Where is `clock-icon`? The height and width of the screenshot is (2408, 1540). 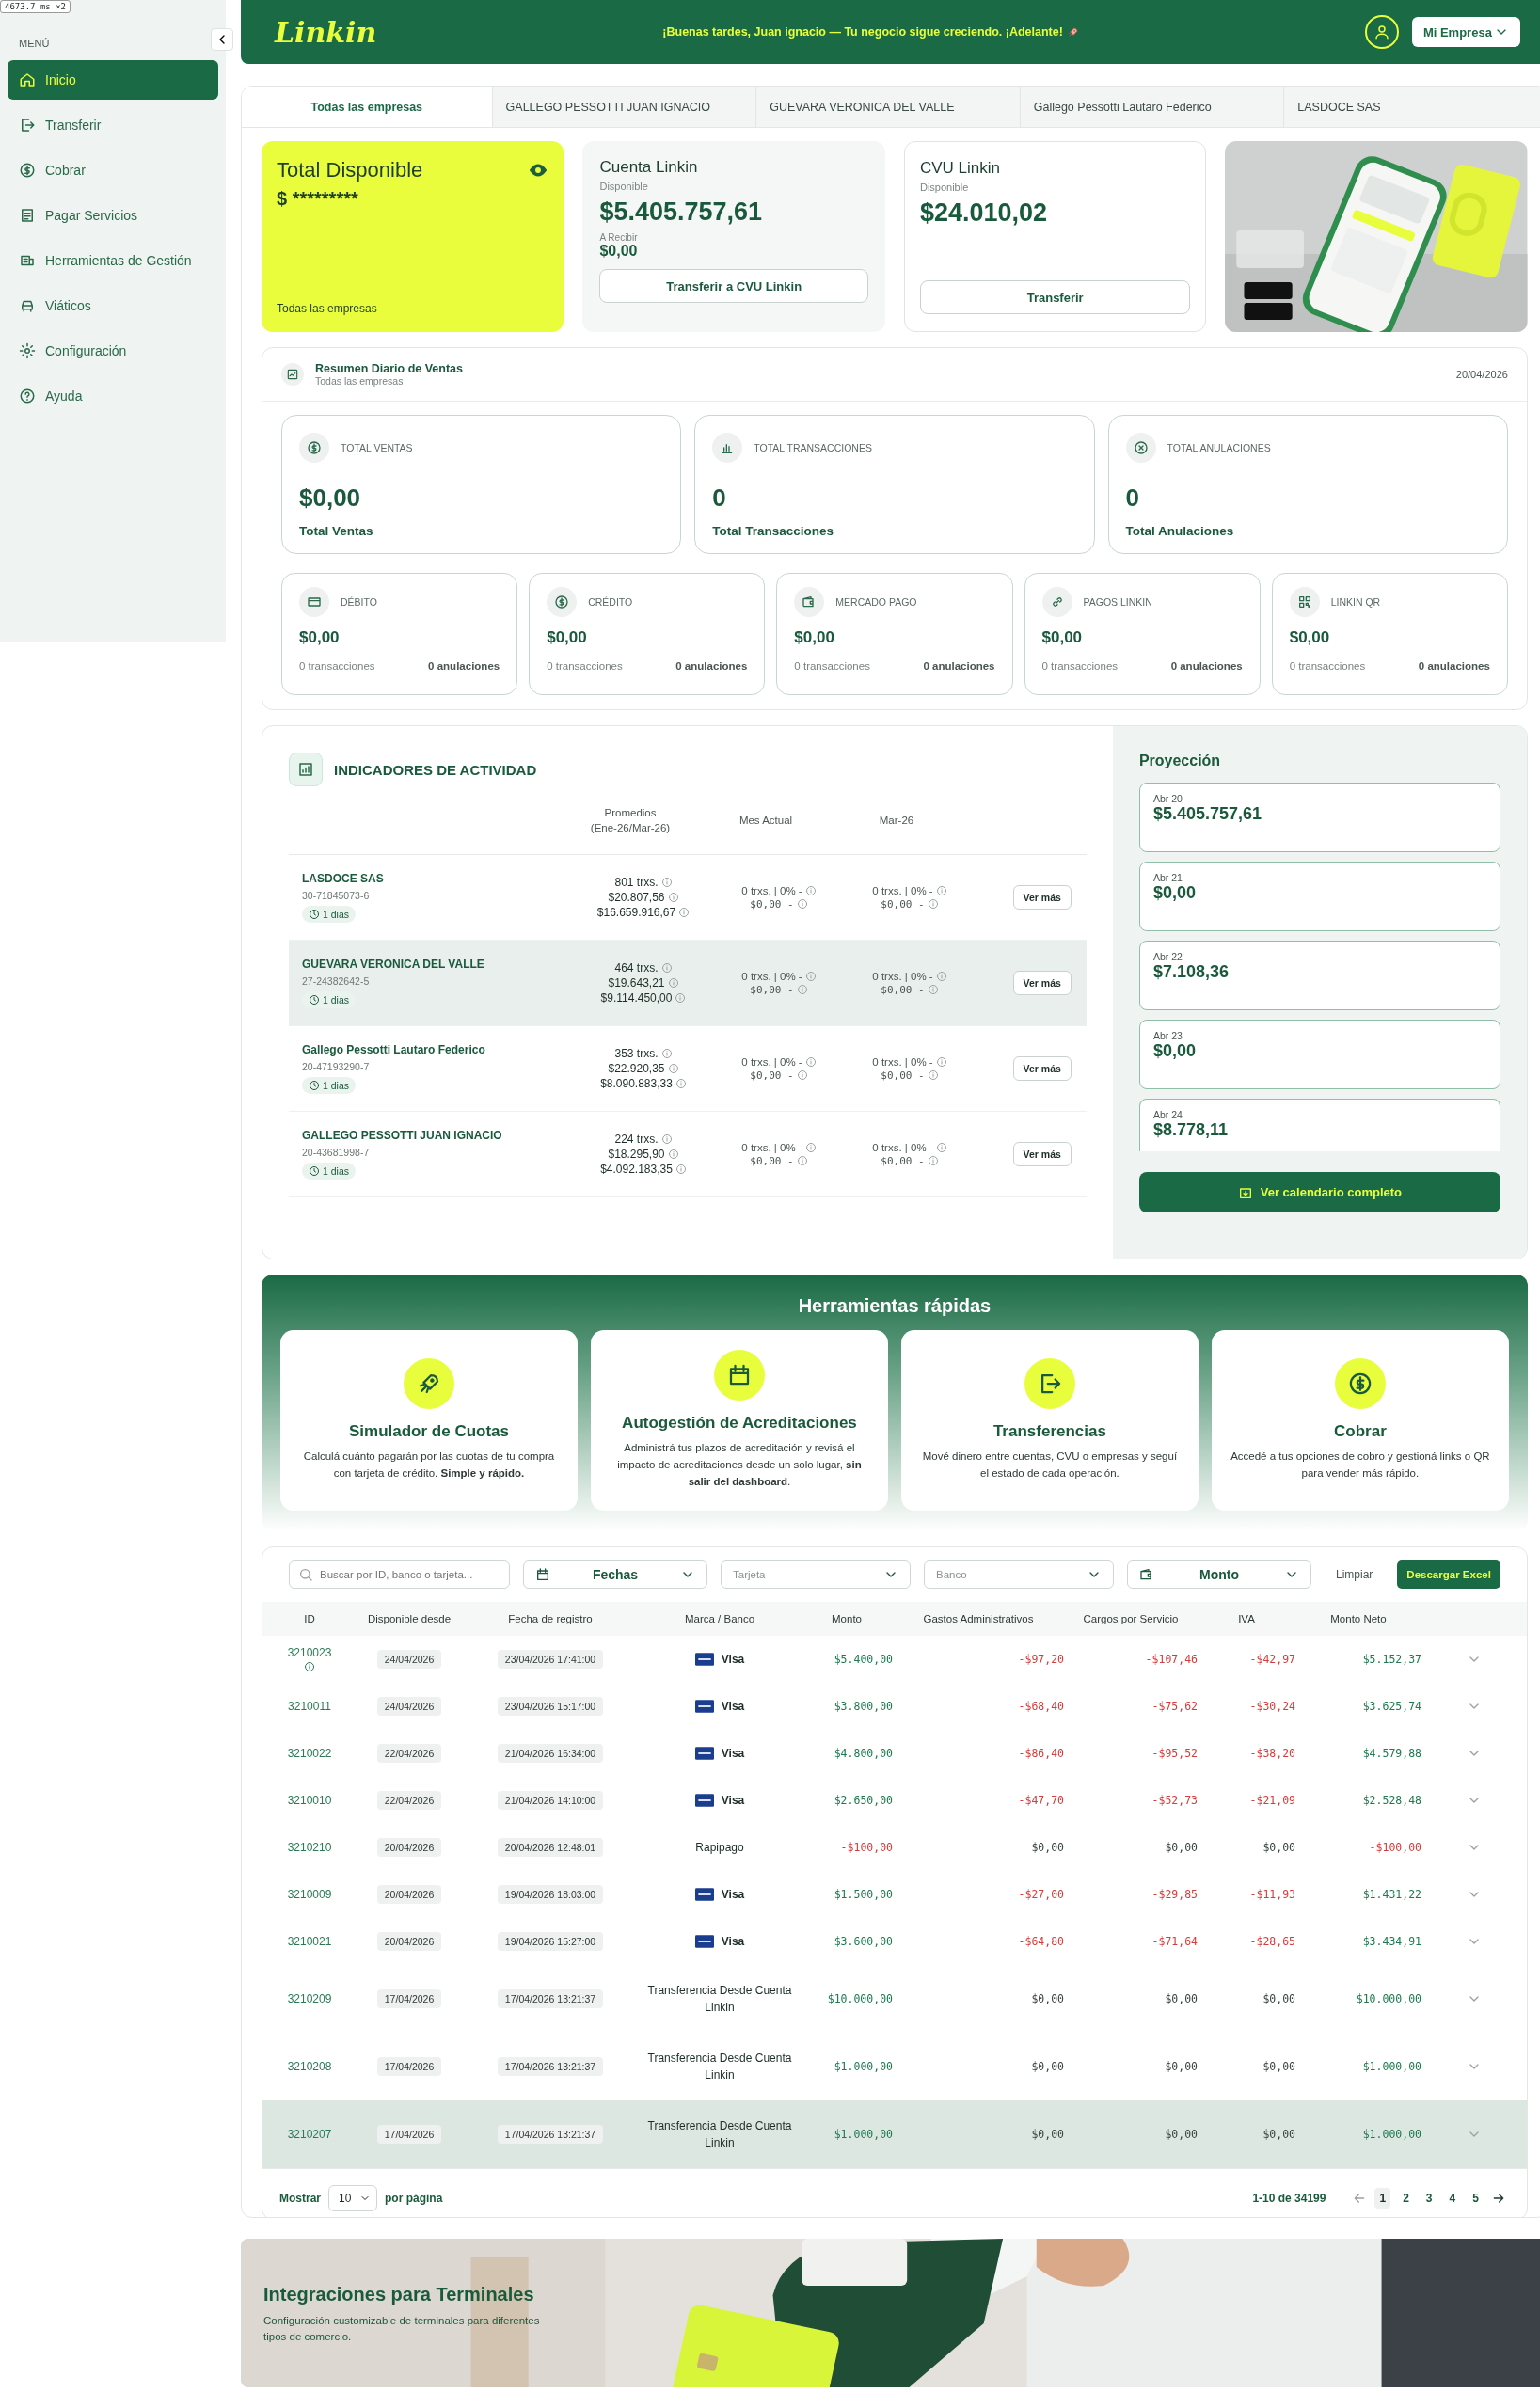
clock-icon is located at coordinates (314, 1085).